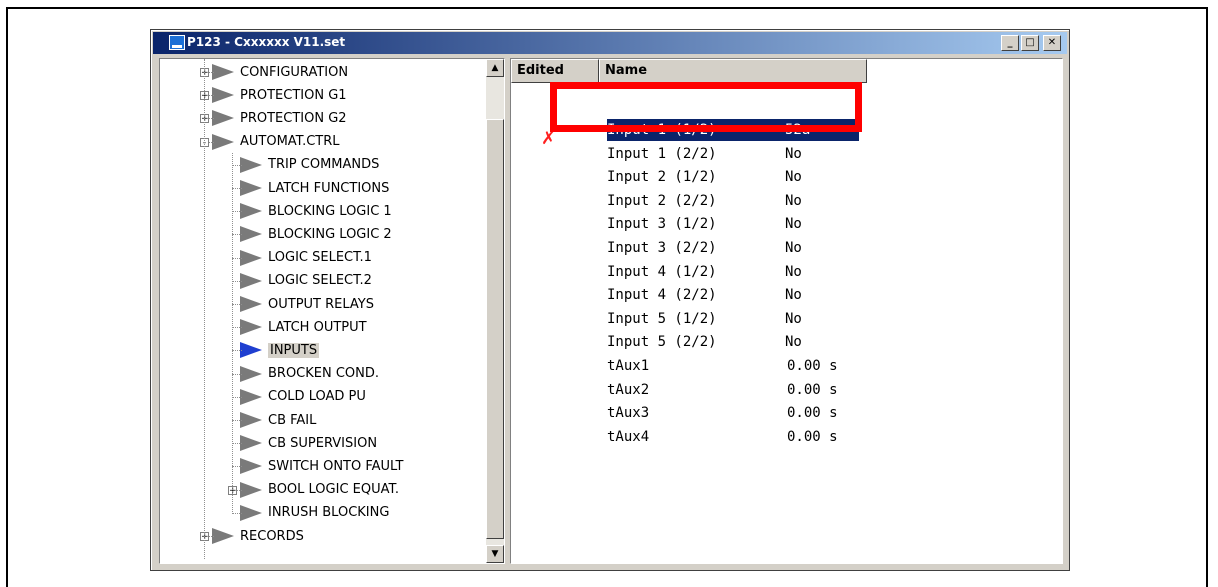  What do you see at coordinates (610, 43) in the screenshot?
I see `title-bar: P123 - Cxxxxxx V11.set _ □ ✕` at bounding box center [610, 43].